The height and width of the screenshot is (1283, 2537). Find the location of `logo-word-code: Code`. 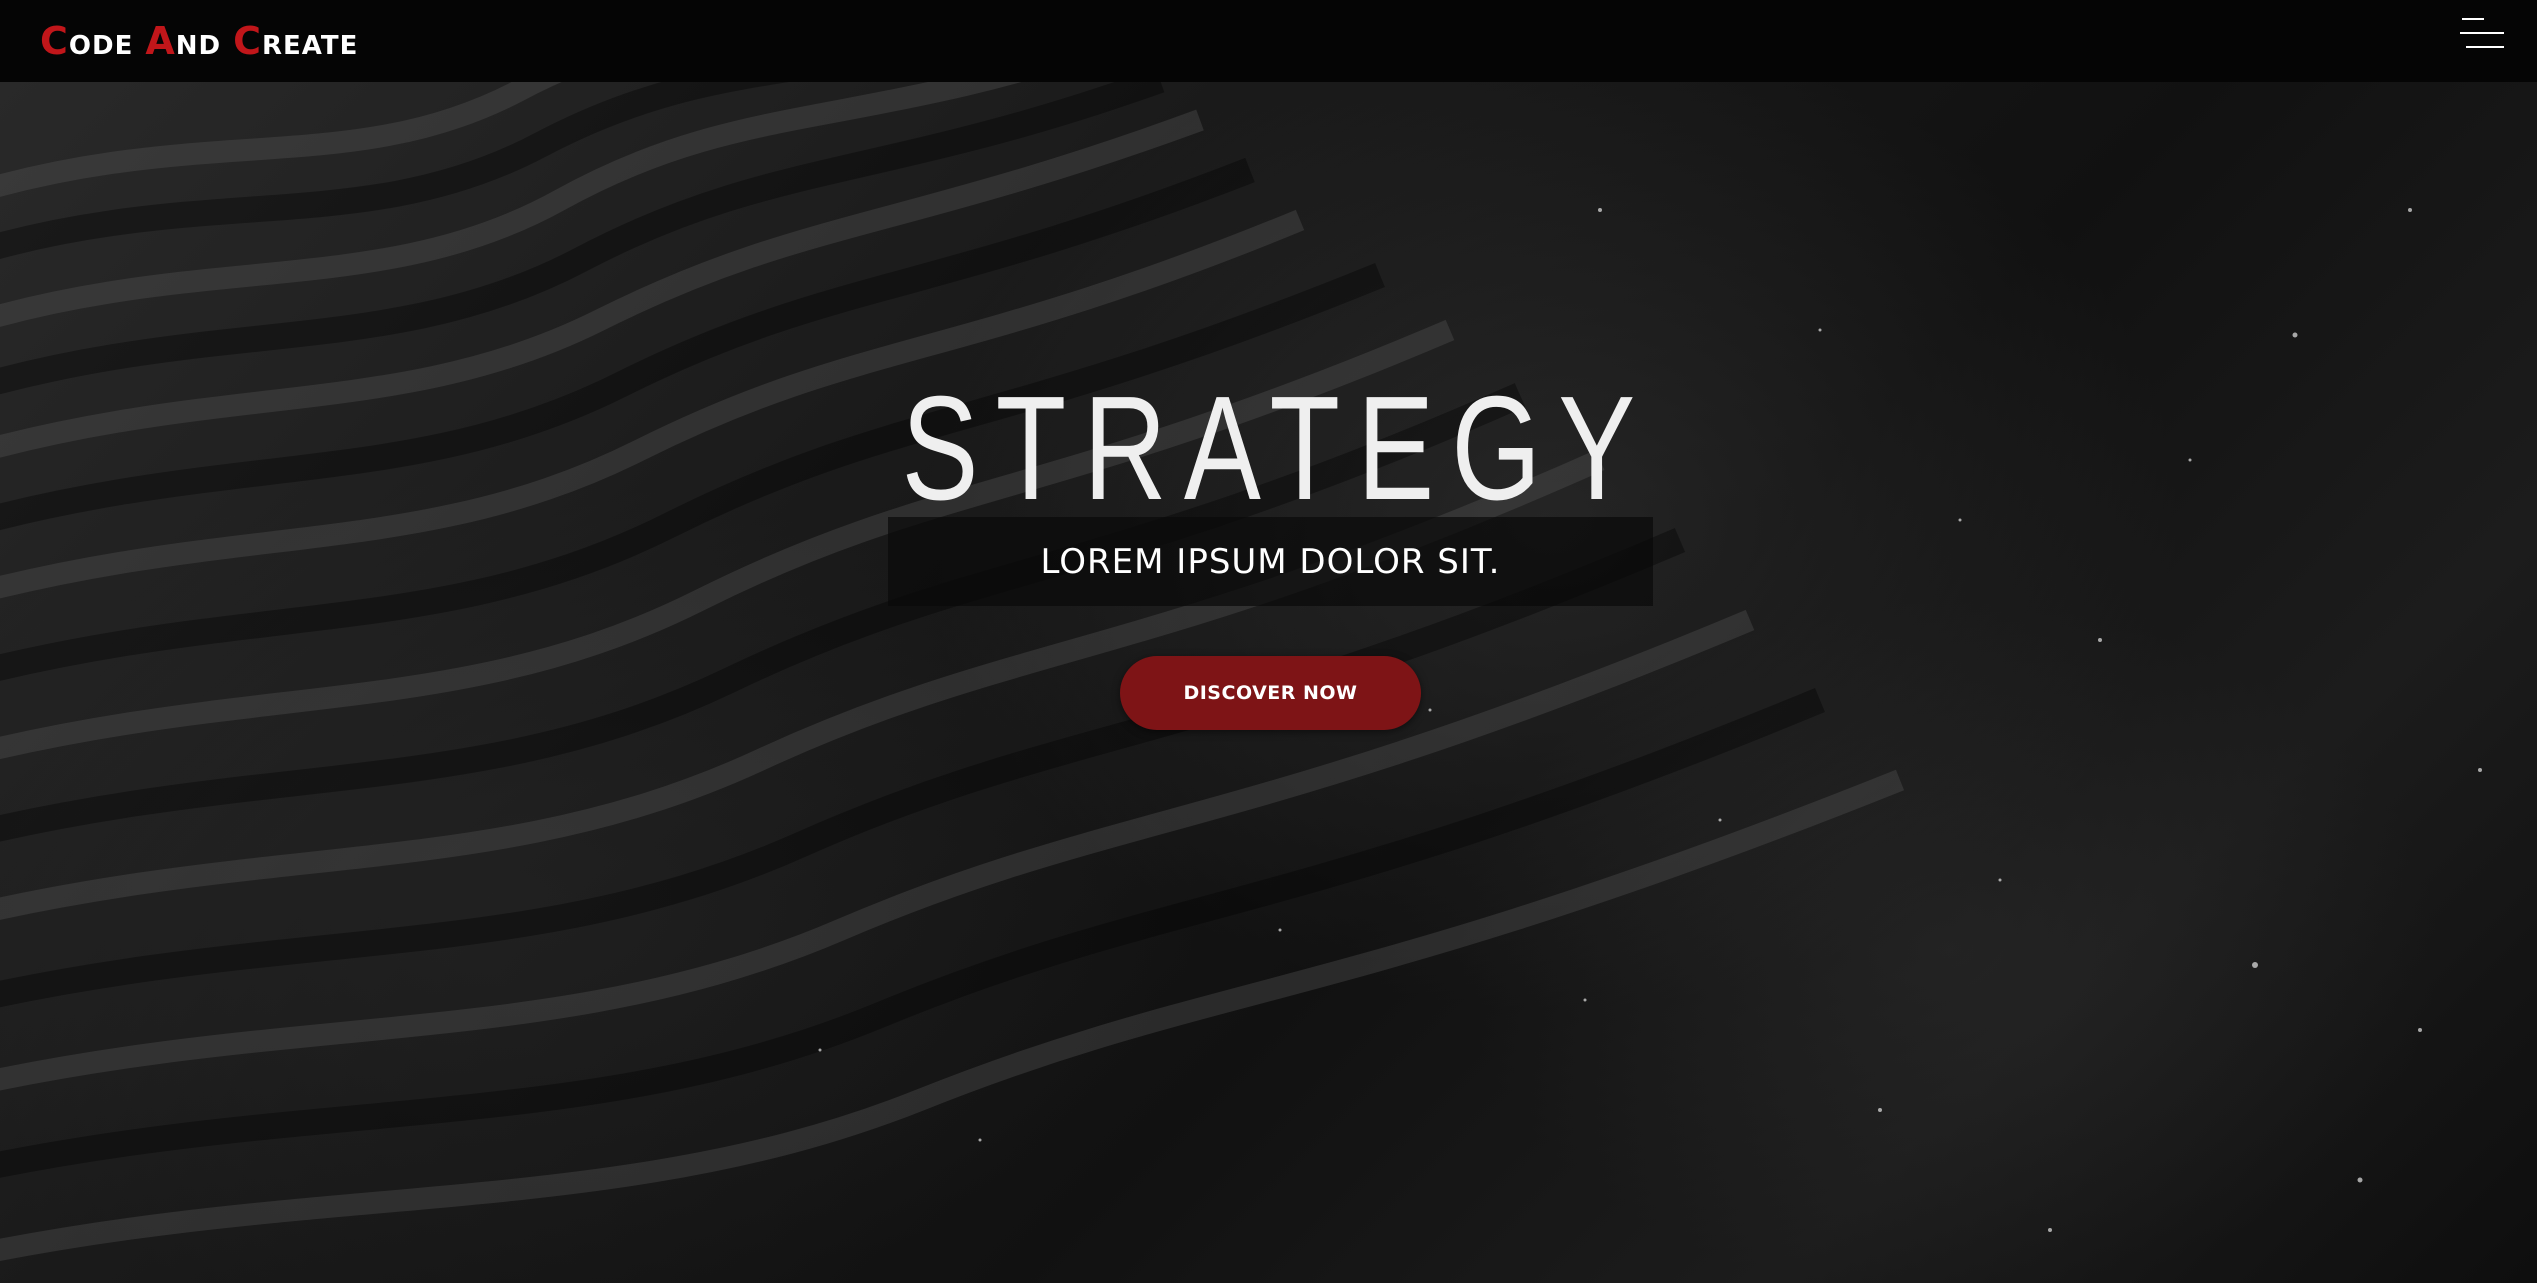

logo-word-code: Code is located at coordinates (86, 41).